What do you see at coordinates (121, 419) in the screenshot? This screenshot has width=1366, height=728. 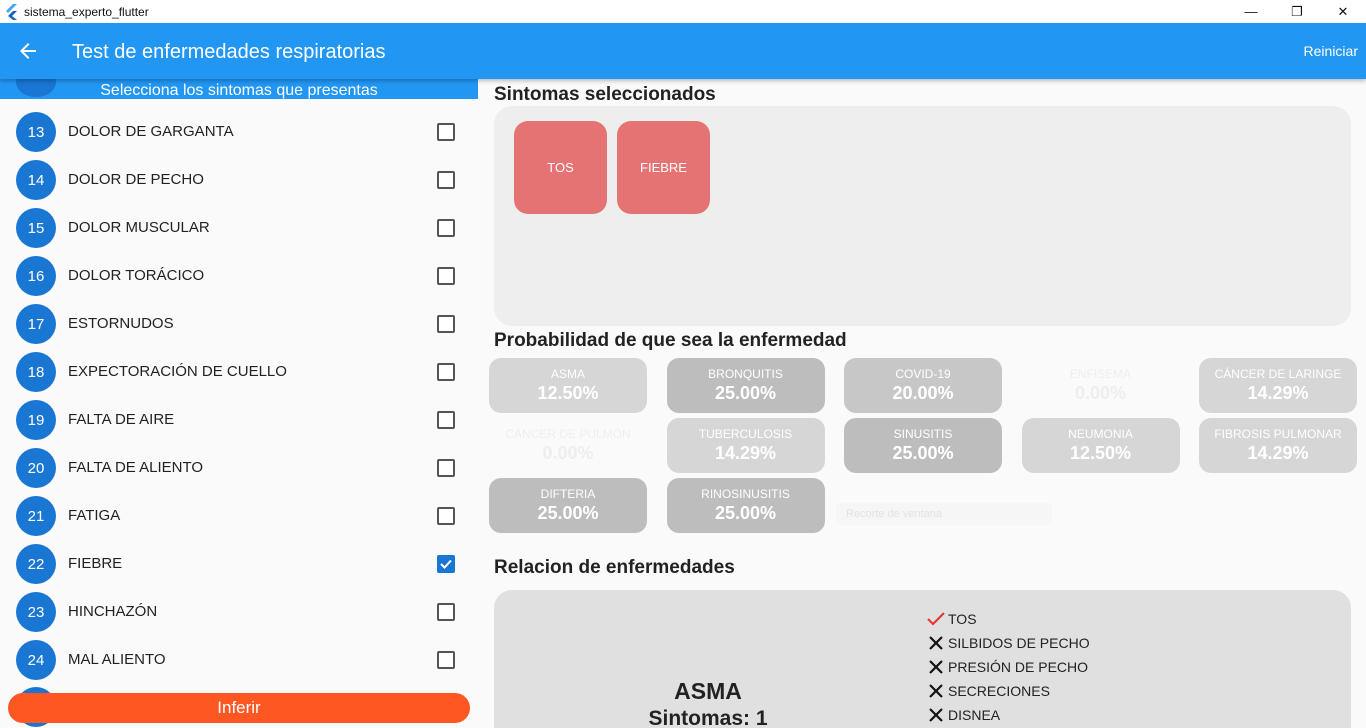 I see `symptom-label: FALTA DE AIRE` at bounding box center [121, 419].